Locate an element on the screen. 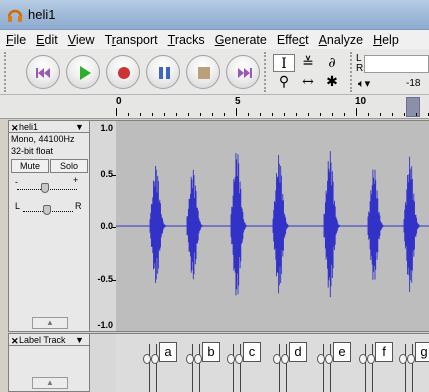 The image size is (429, 392). menu-item: Analyze is located at coordinates (341, 40).